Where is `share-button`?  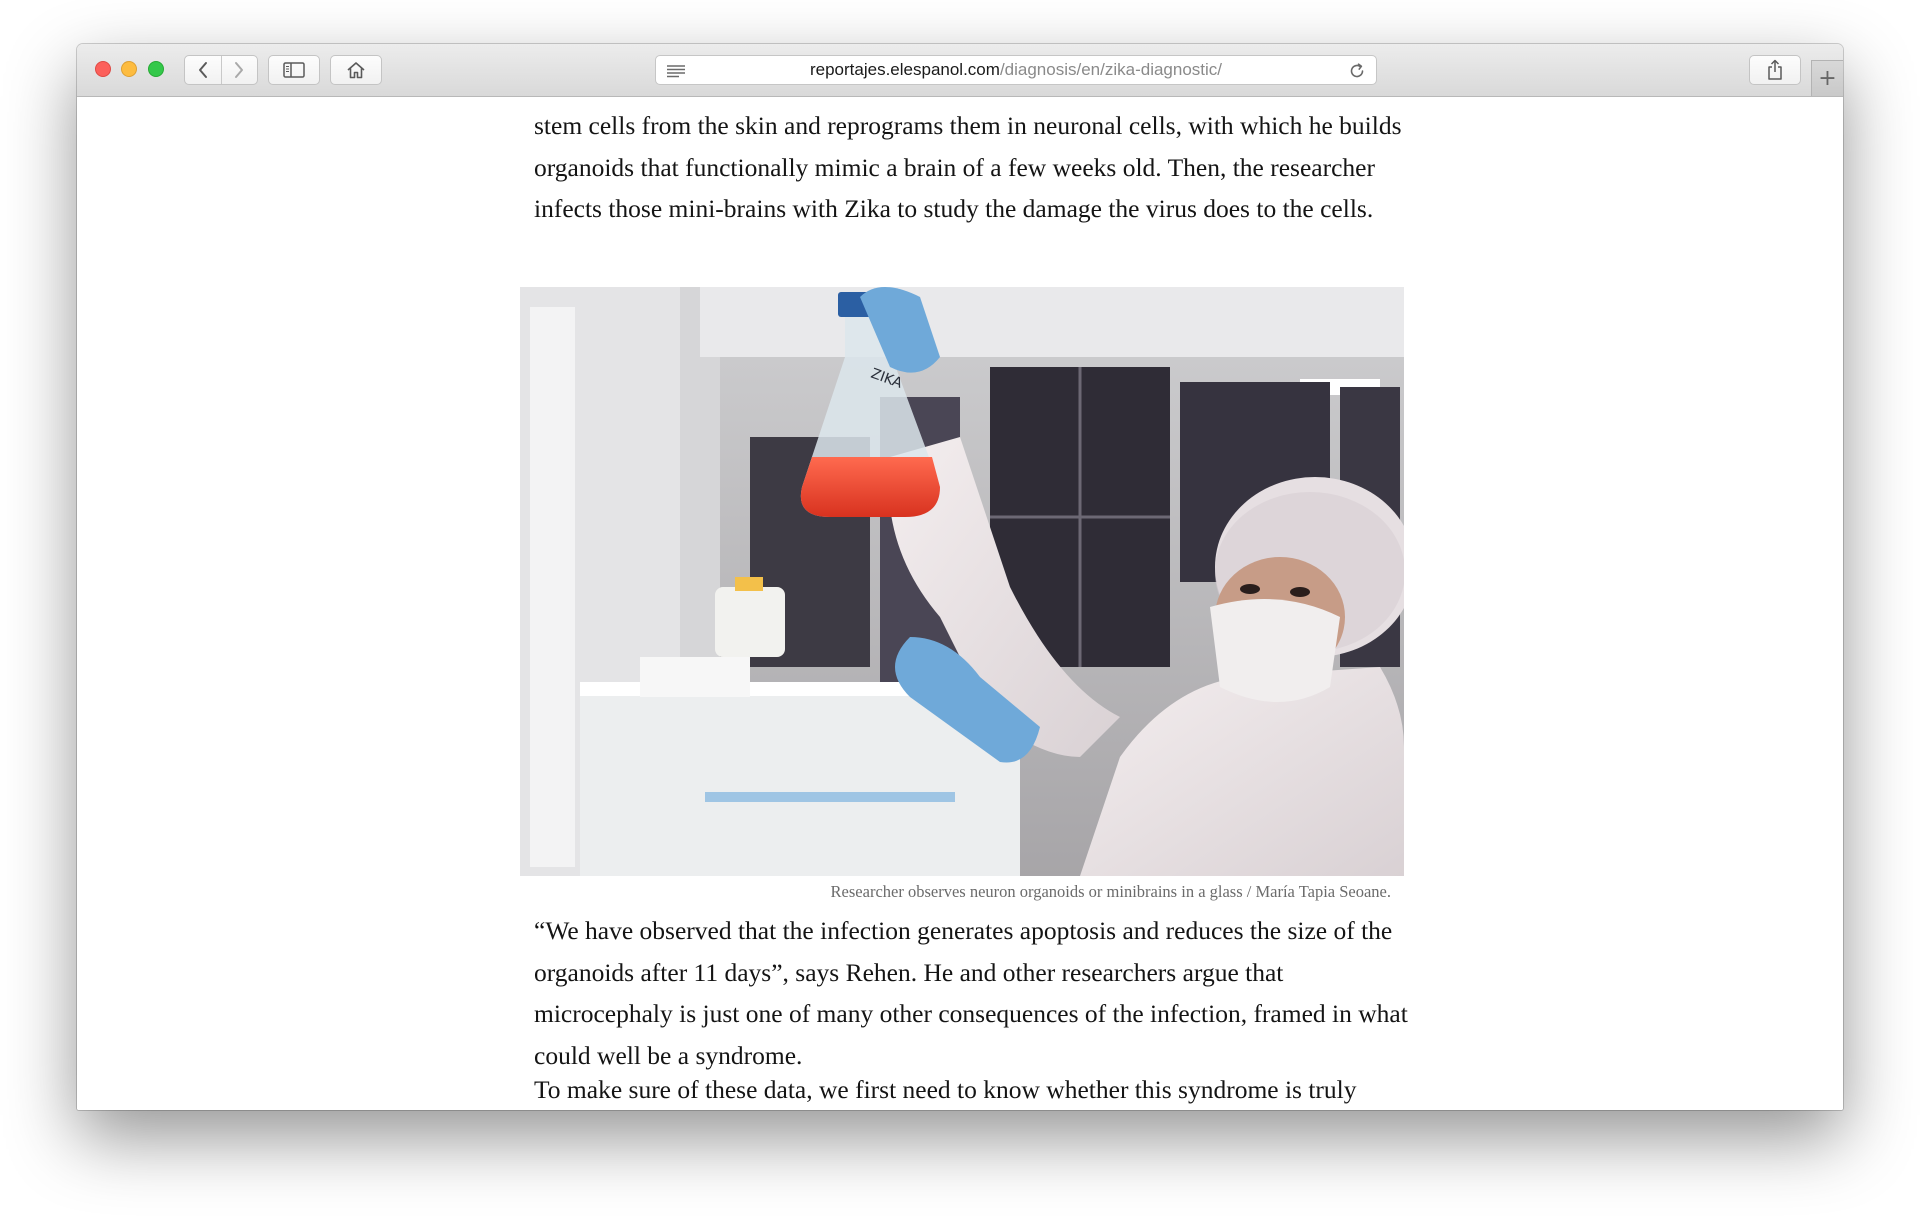 share-button is located at coordinates (1775, 70).